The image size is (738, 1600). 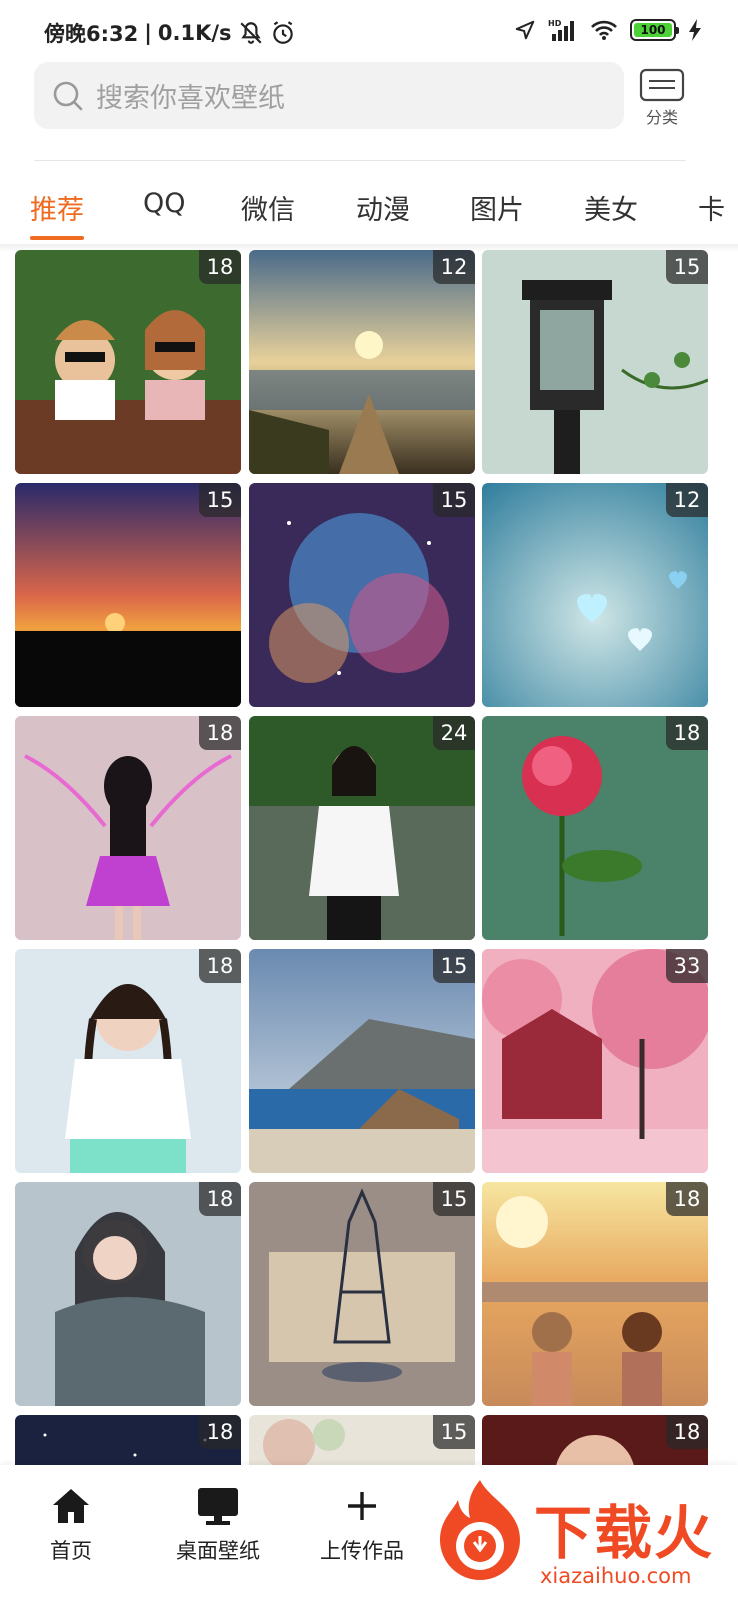 I want to click on category-button: 分类, so click(x=662, y=99).